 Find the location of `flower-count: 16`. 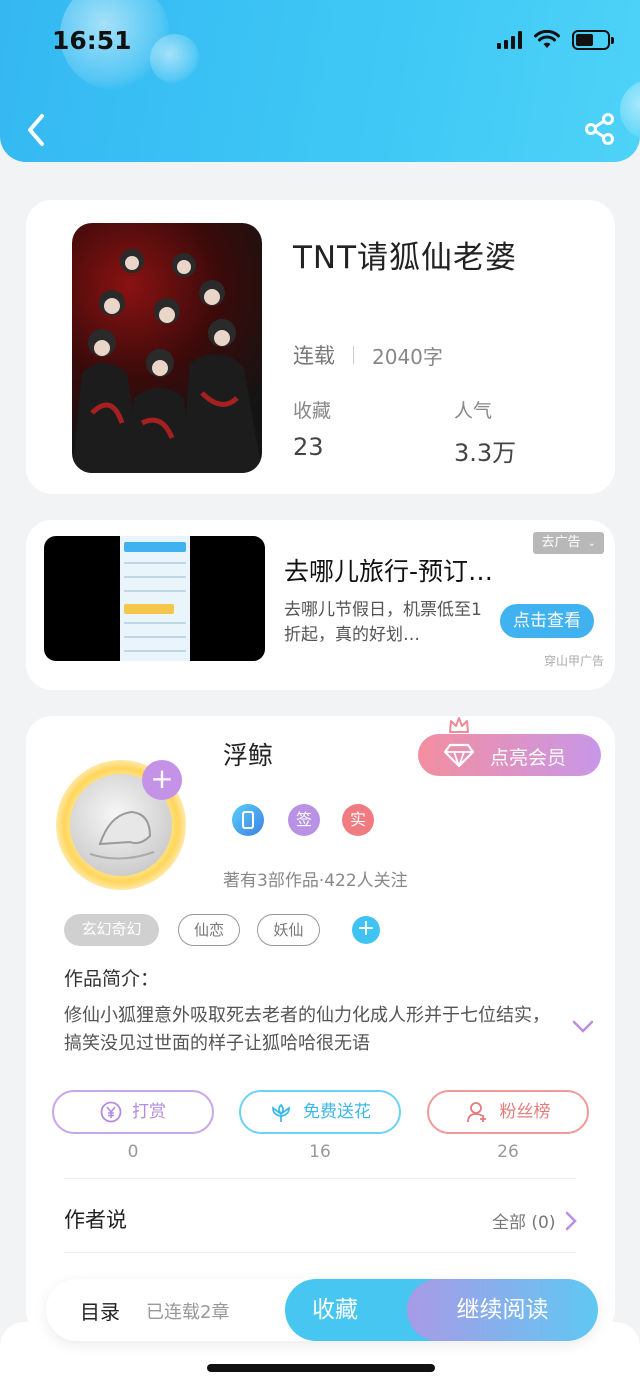

flower-count: 16 is located at coordinates (320, 1152).